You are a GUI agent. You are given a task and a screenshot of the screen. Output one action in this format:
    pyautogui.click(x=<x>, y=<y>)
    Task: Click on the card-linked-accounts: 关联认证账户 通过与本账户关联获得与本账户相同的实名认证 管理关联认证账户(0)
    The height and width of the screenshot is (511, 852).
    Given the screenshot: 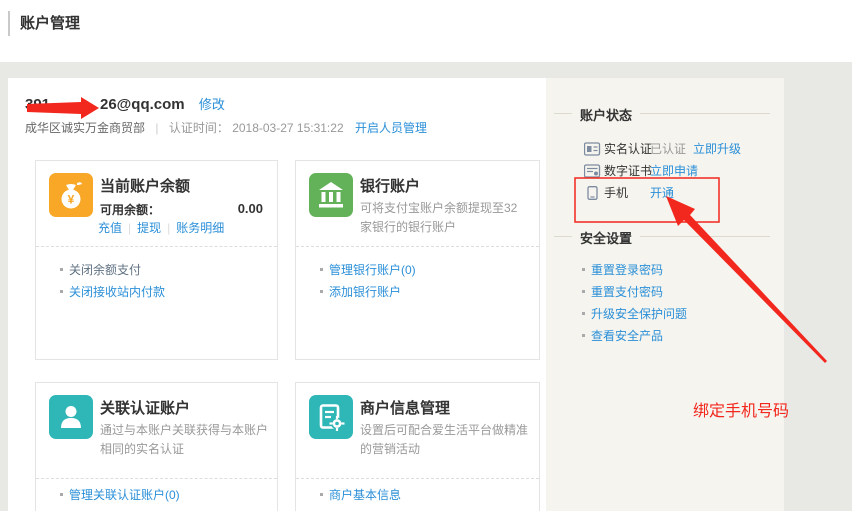 What is the action you would take?
    pyautogui.click(x=156, y=446)
    